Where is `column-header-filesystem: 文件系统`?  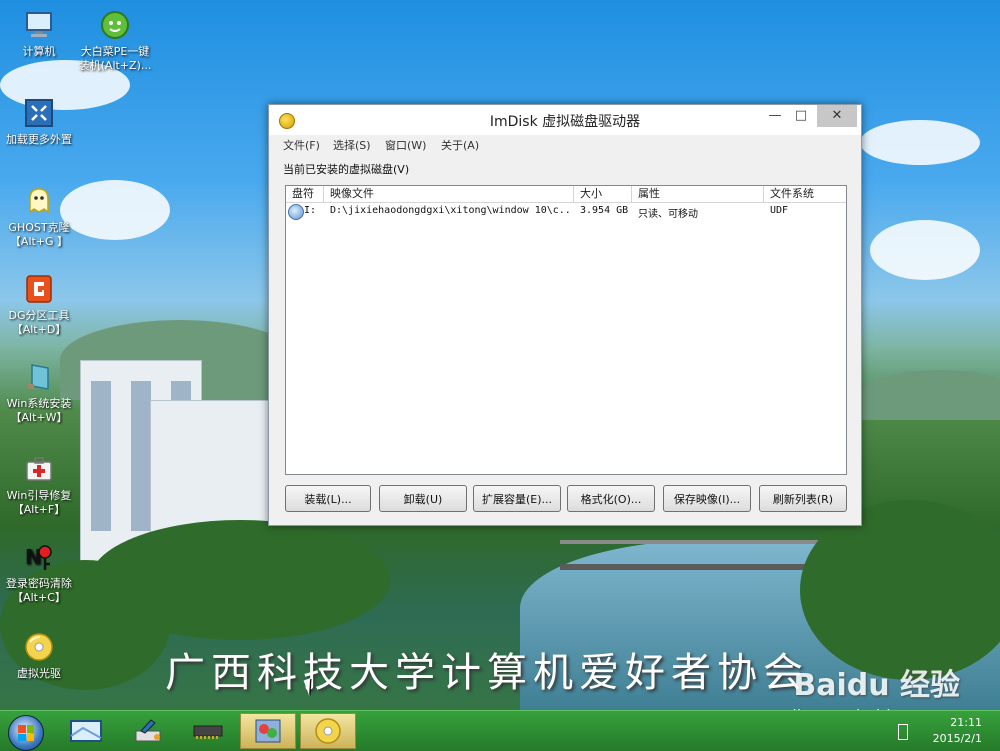 column-header-filesystem: 文件系统 is located at coordinates (804, 194).